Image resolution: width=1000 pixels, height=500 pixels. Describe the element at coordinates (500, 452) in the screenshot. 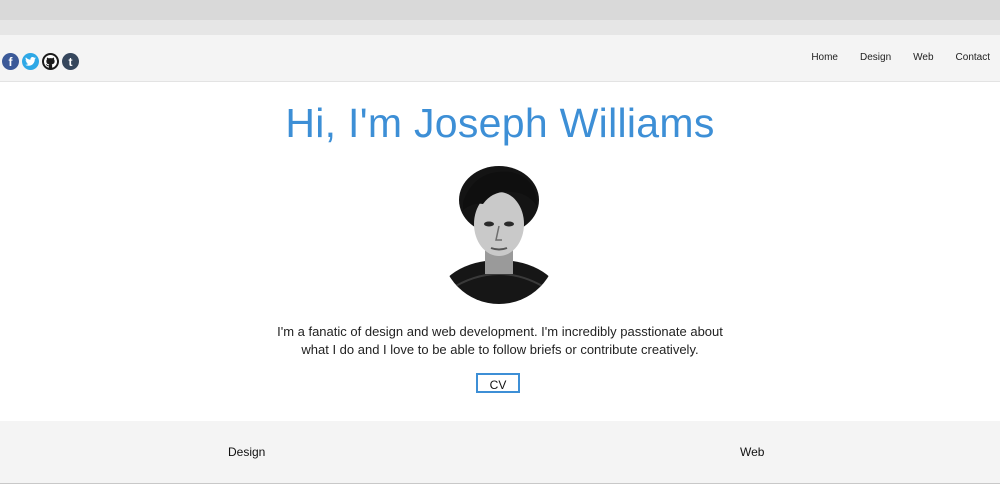

I see `portfolio-sections: Design Web` at that location.